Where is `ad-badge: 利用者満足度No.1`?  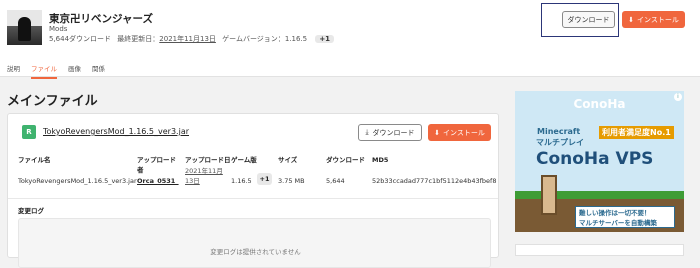
ad-badge: 利用者満足度No.1 is located at coordinates (636, 132).